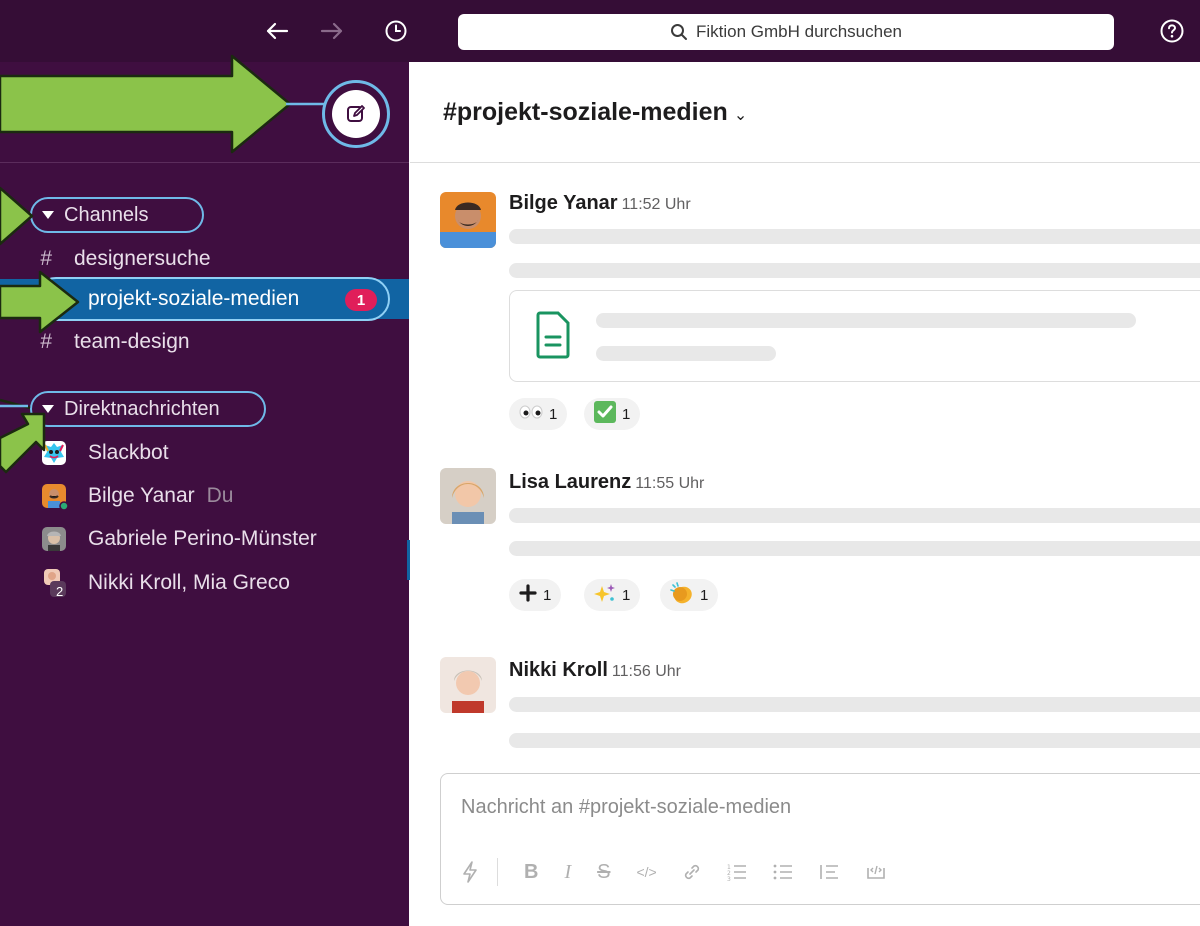 The image size is (1200, 926). Describe the element at coordinates (646, 872) in the screenshot. I see `code-icon: </>` at that location.